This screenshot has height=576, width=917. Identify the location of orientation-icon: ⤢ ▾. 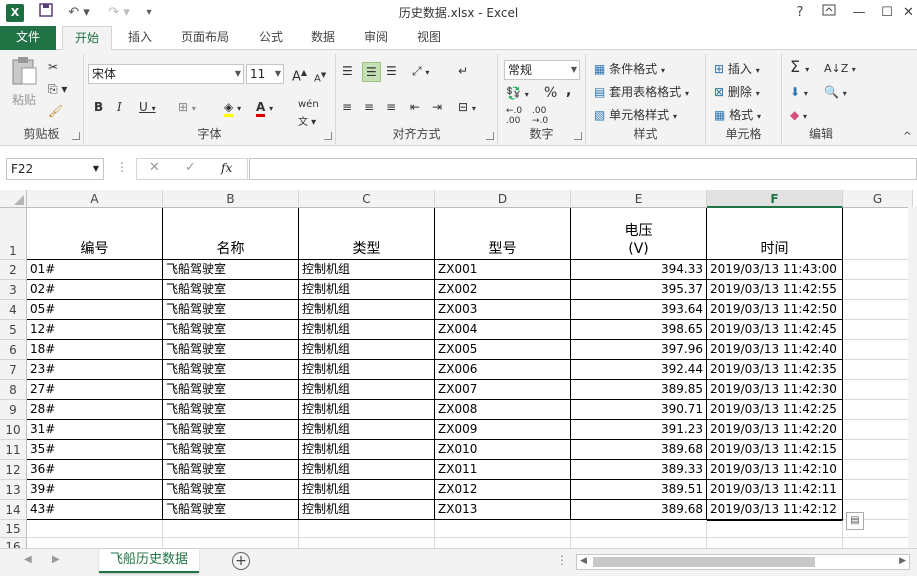
(420, 72).